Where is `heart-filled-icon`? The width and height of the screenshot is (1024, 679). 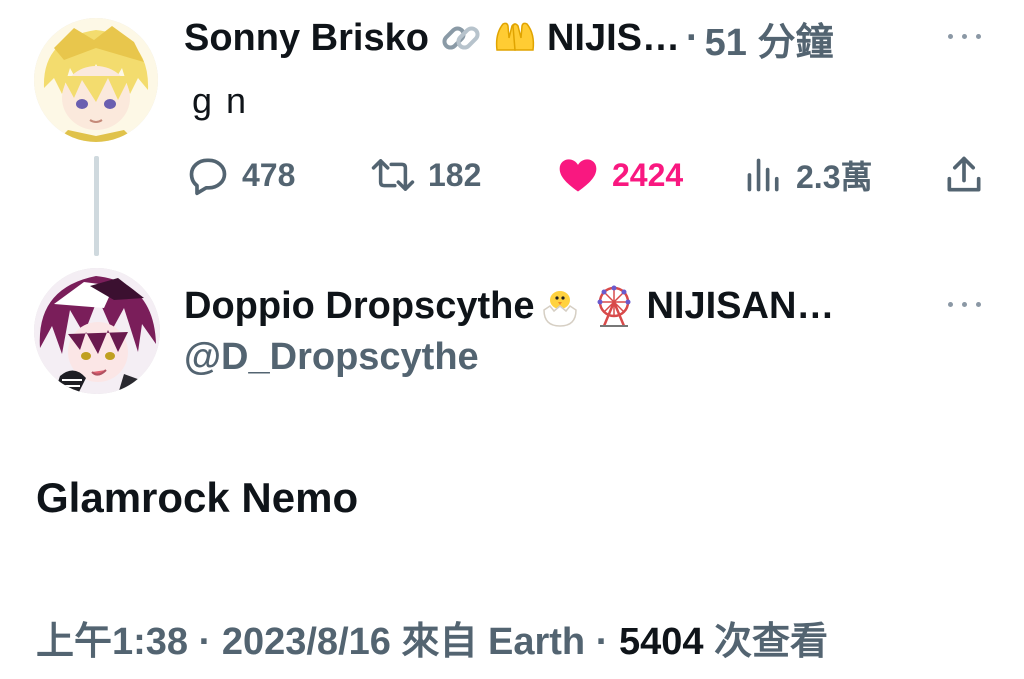 heart-filled-icon is located at coordinates (578, 175).